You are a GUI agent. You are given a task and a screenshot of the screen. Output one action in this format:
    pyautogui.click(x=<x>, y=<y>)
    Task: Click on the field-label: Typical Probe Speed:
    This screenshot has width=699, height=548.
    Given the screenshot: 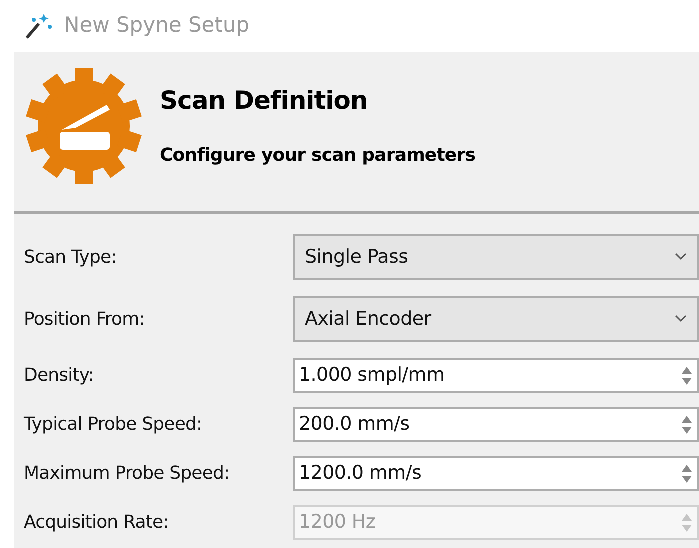 What is the action you would take?
    pyautogui.click(x=114, y=425)
    